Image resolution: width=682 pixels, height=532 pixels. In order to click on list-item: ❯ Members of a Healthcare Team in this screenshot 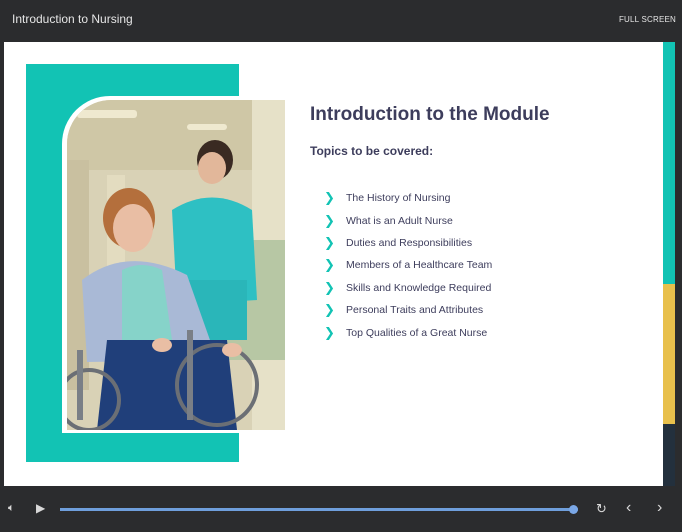, I will do `click(408, 265)`.